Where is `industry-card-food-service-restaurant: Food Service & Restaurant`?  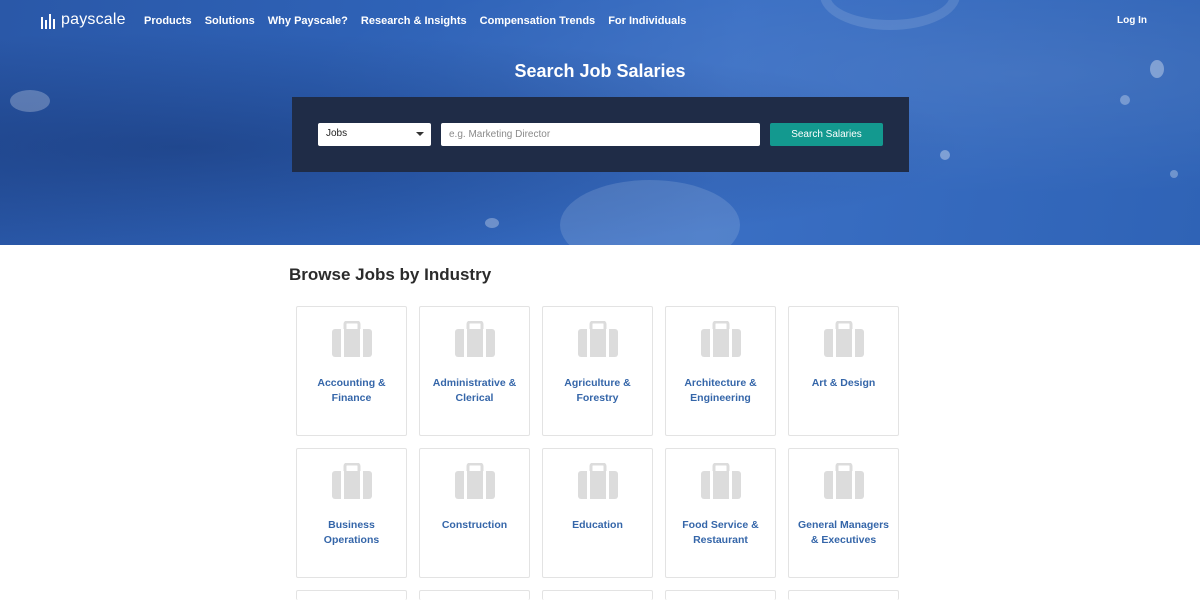 industry-card-food-service-restaurant: Food Service & Restaurant is located at coordinates (720, 513).